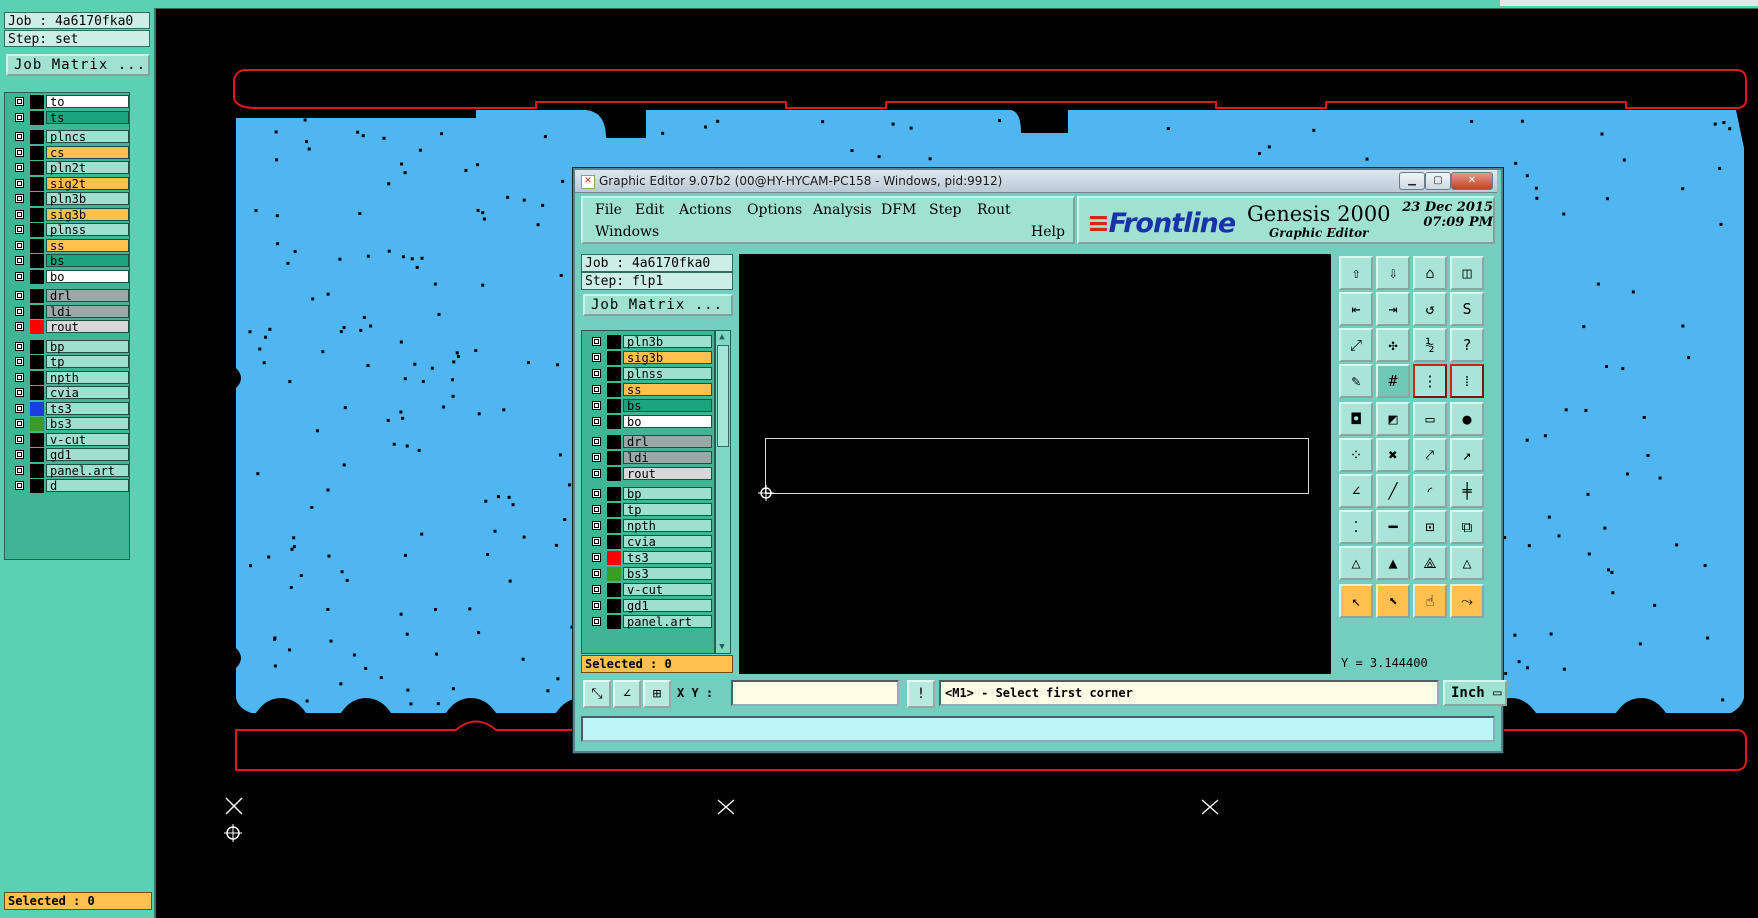 The width and height of the screenshot is (1758, 918). I want to click on layer-row-drl: drl, so click(70, 296).